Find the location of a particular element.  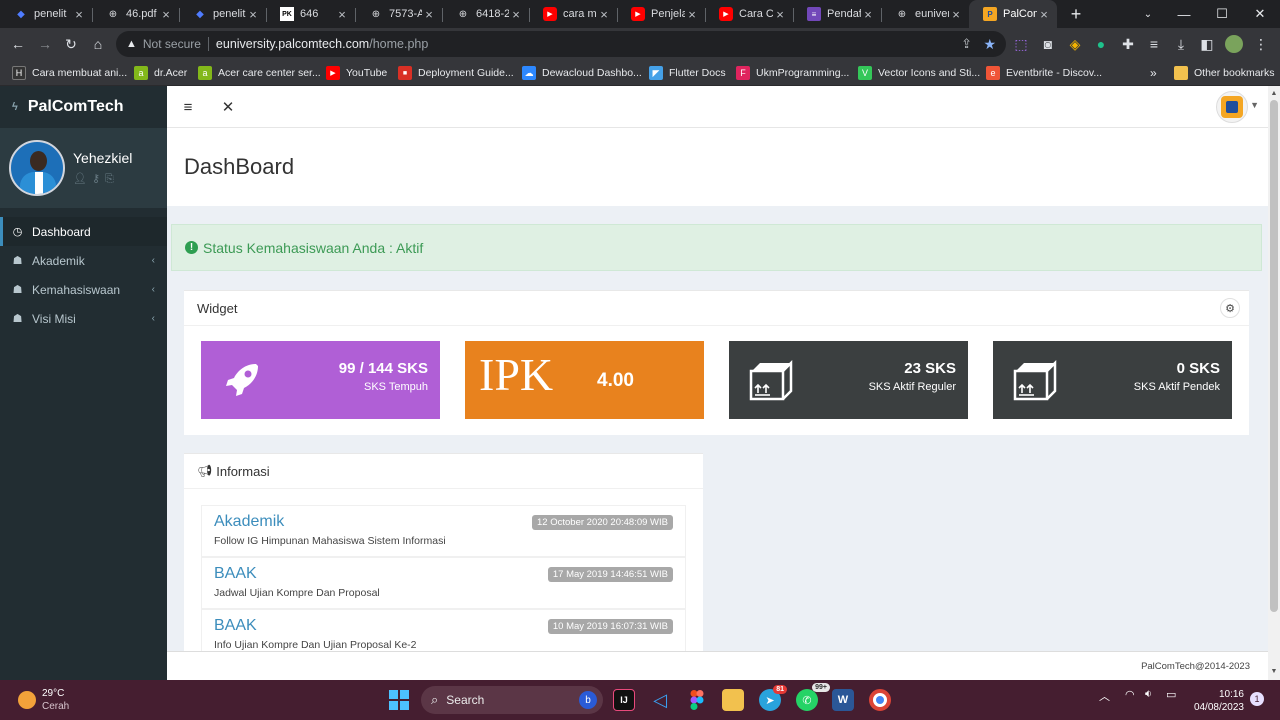

extensions-icon: ✚ is located at coordinates (1128, 44).